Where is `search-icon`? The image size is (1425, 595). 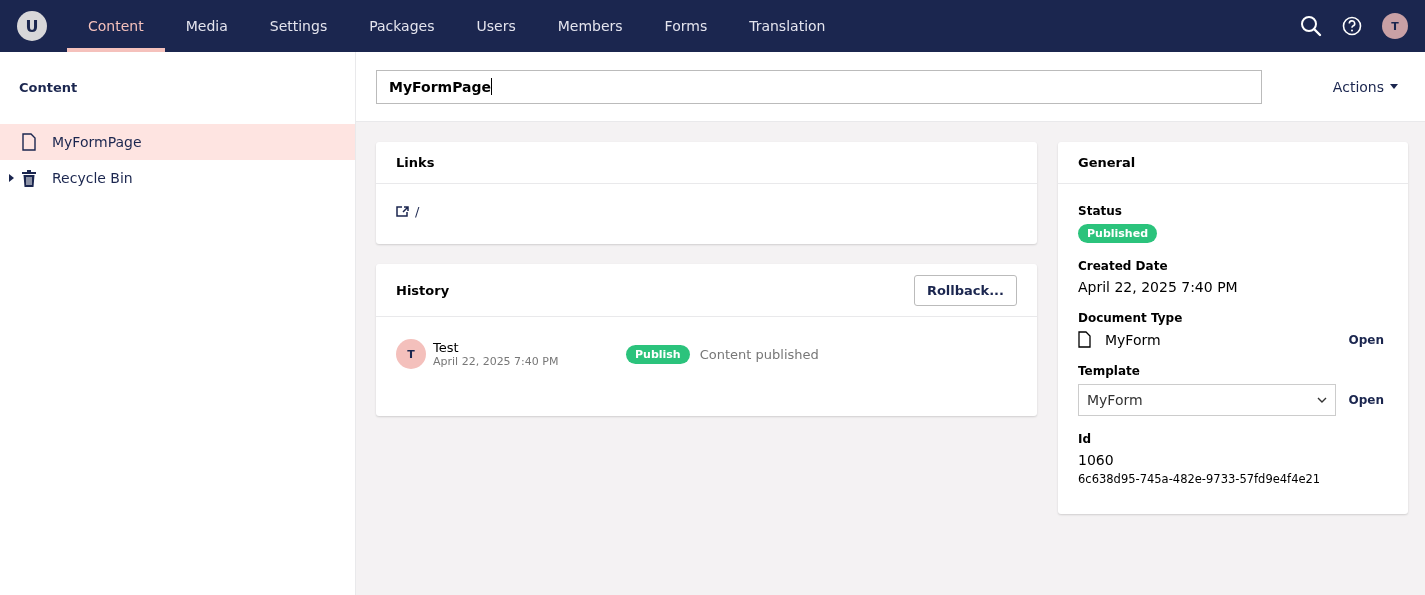 search-icon is located at coordinates (1311, 26).